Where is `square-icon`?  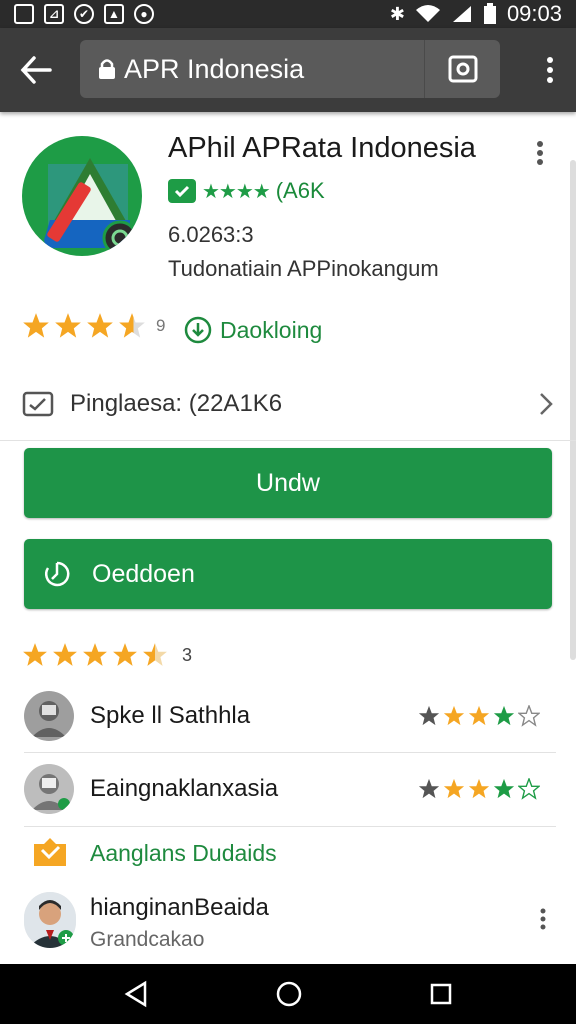
square-icon is located at coordinates (24, 14).